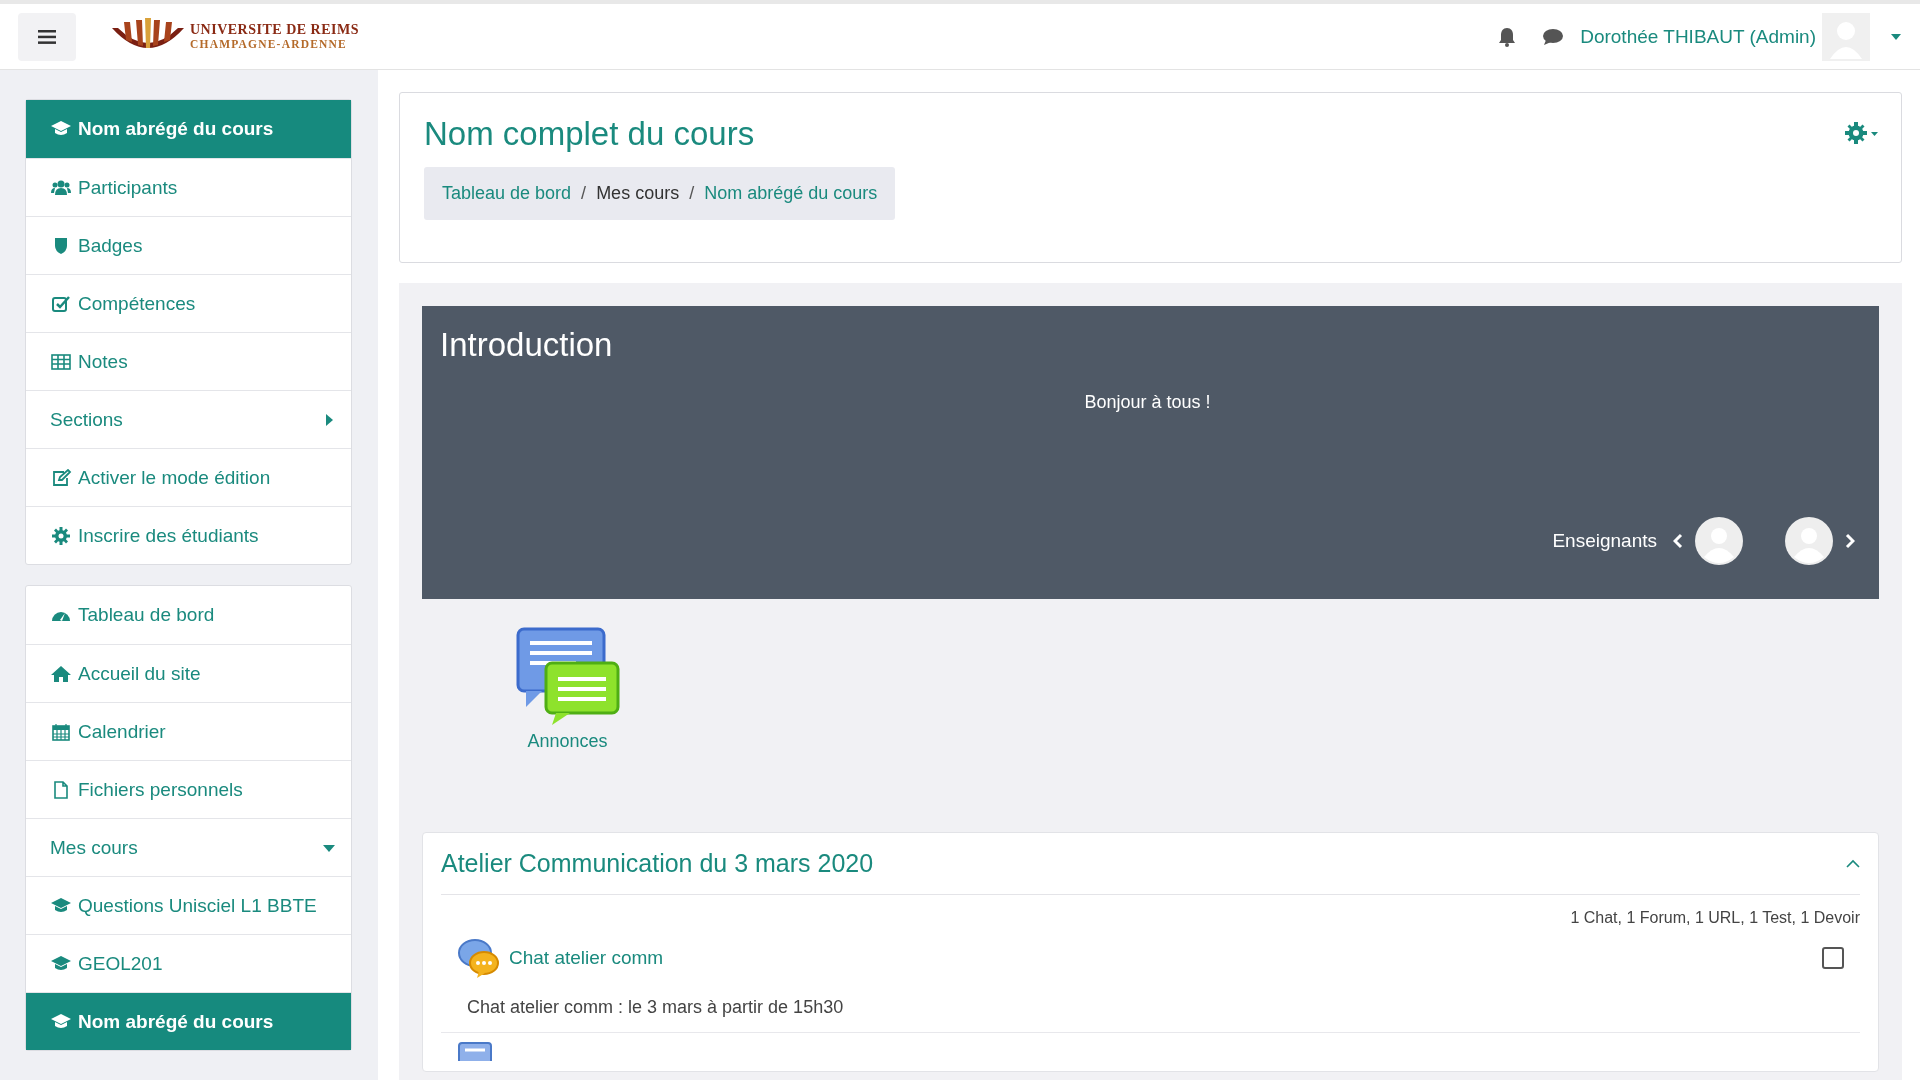 Image resolution: width=1920 pixels, height=1080 pixels. Describe the element at coordinates (61, 187) in the screenshot. I see `users-icon` at that location.